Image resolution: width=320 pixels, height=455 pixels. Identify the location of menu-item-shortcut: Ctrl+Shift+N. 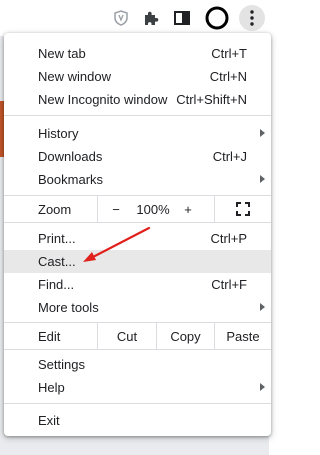
(211, 99).